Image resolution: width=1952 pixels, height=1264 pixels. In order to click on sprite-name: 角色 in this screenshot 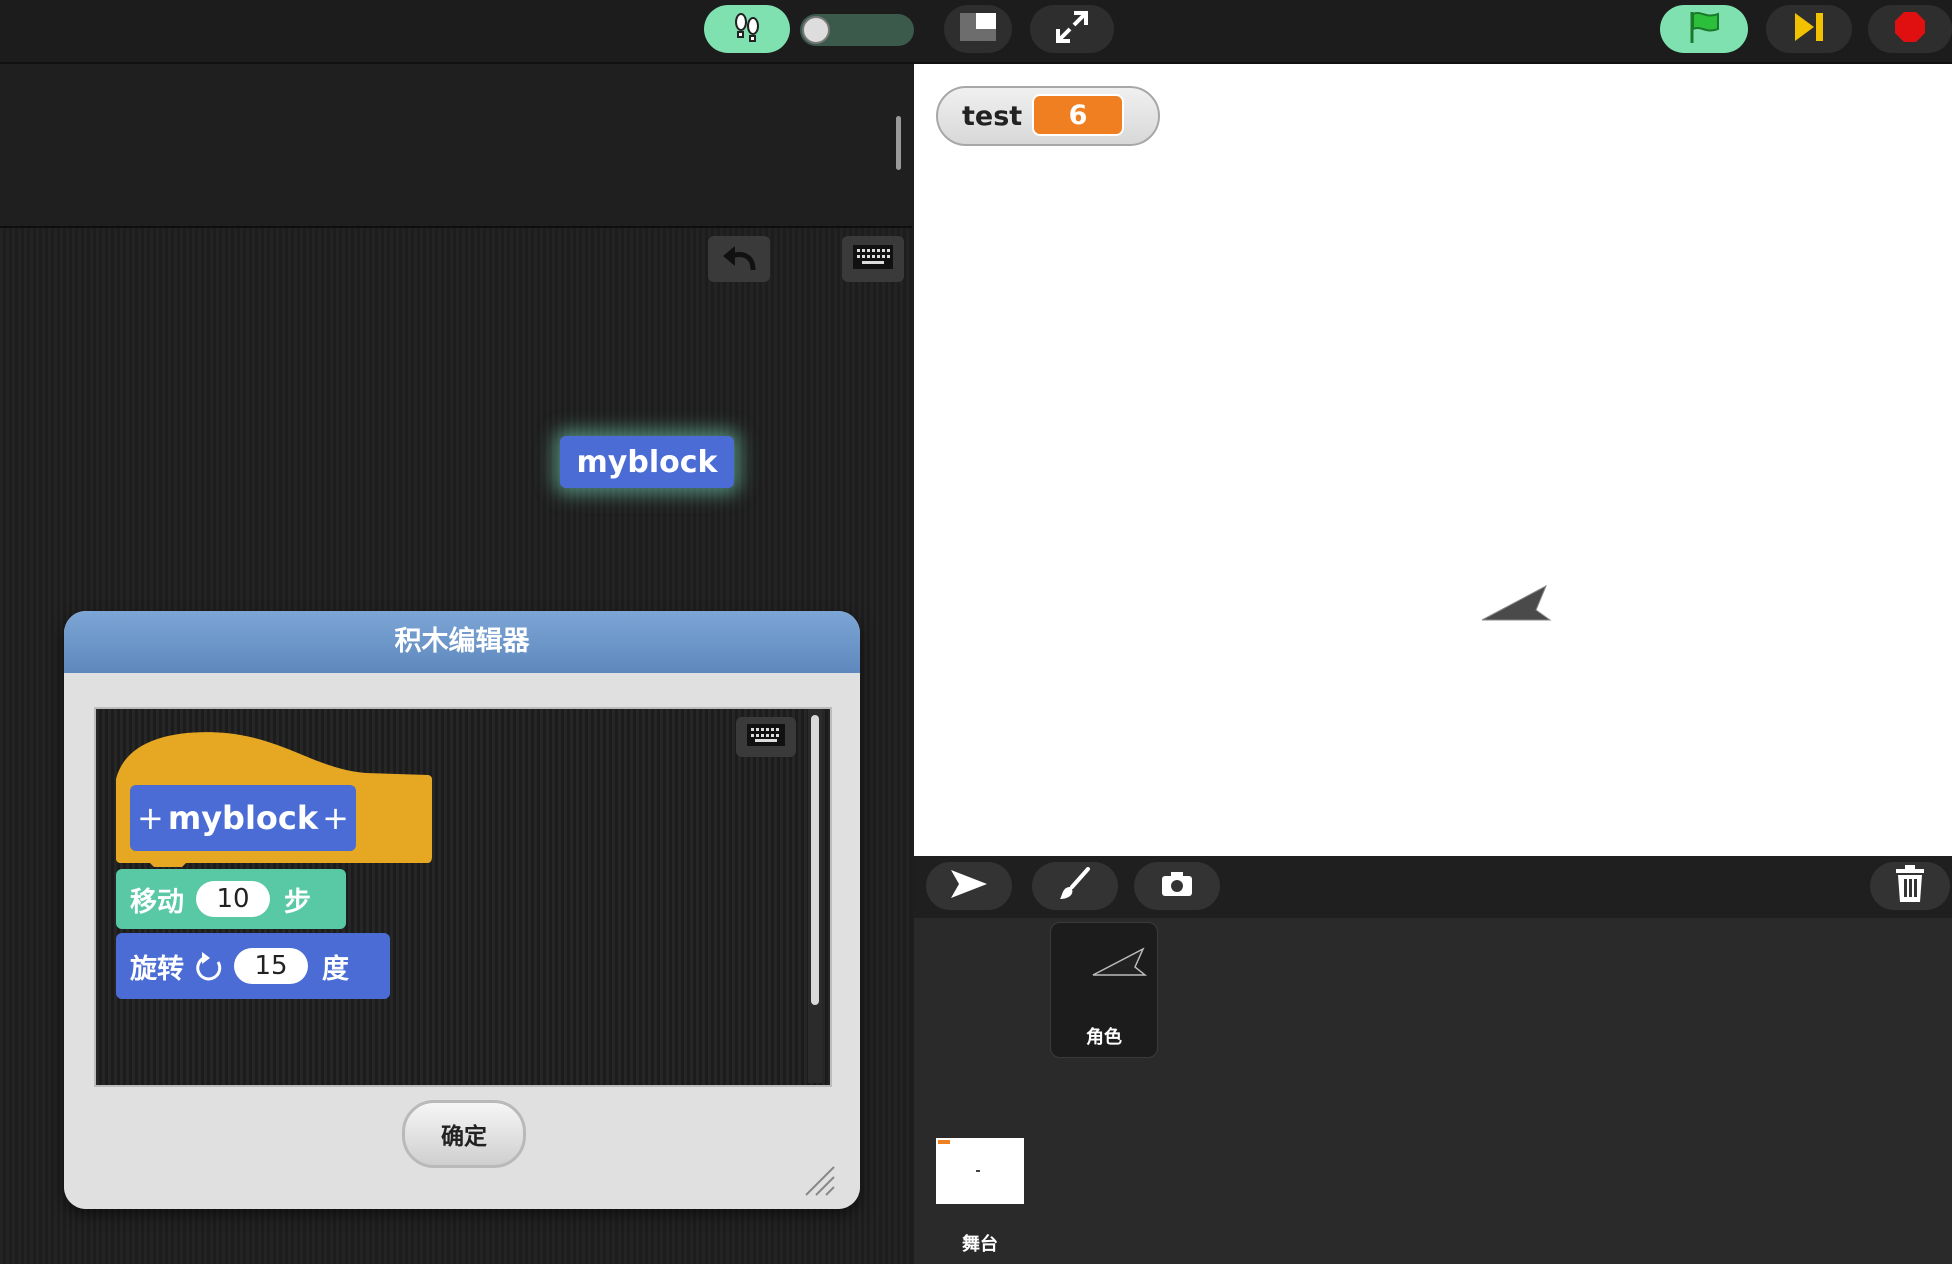, I will do `click(1104, 1037)`.